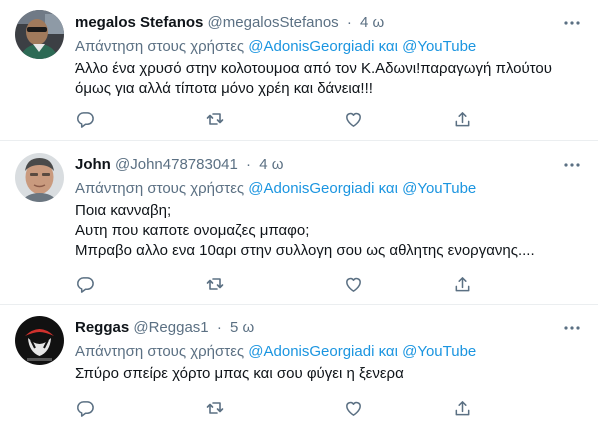  I want to click on tweet-header: megalos Stefanos @megalosStefanos · 4 ω, so click(328, 23).